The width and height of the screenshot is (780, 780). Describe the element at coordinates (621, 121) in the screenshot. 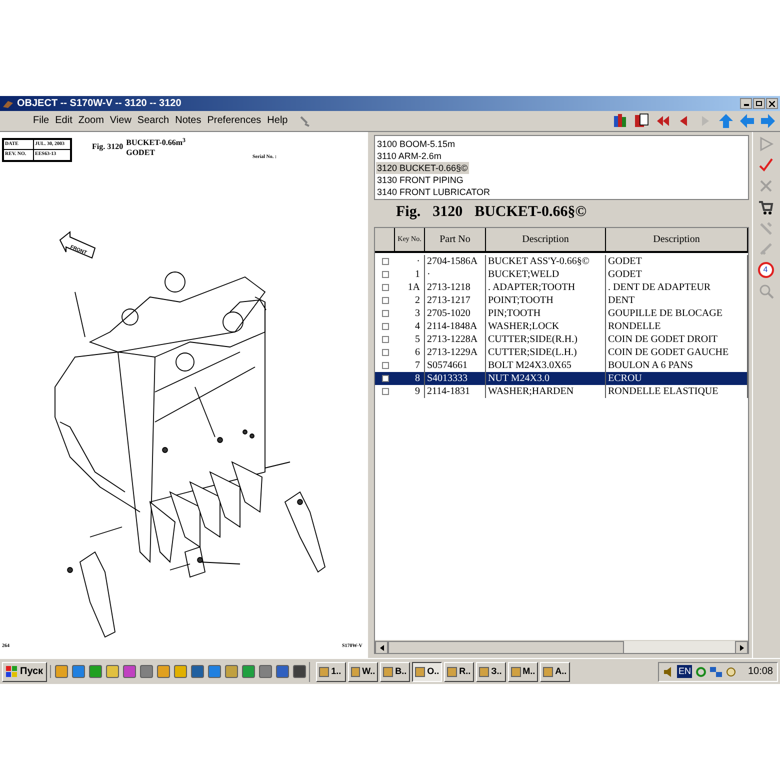

I see `books-icon` at that location.